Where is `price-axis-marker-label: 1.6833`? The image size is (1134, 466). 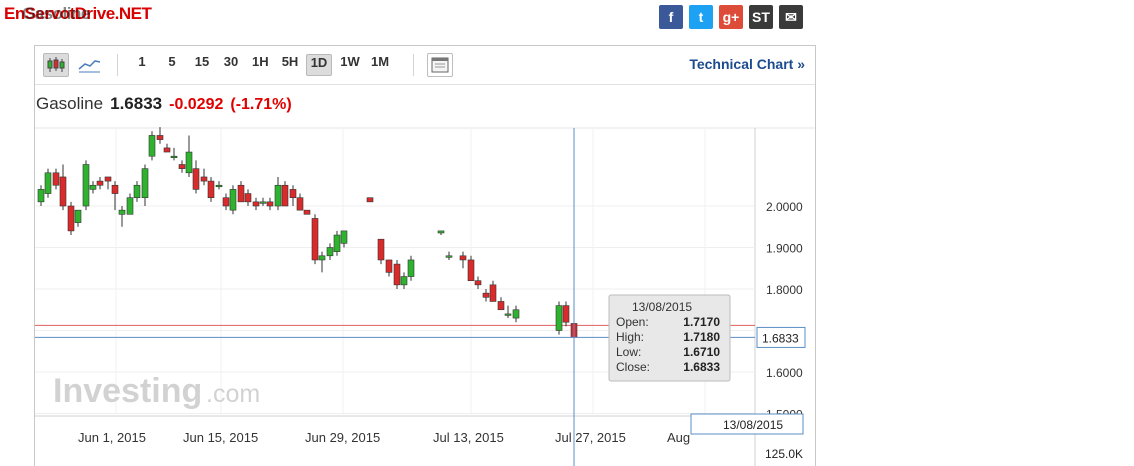 price-axis-marker-label: 1.6833 is located at coordinates (780, 338).